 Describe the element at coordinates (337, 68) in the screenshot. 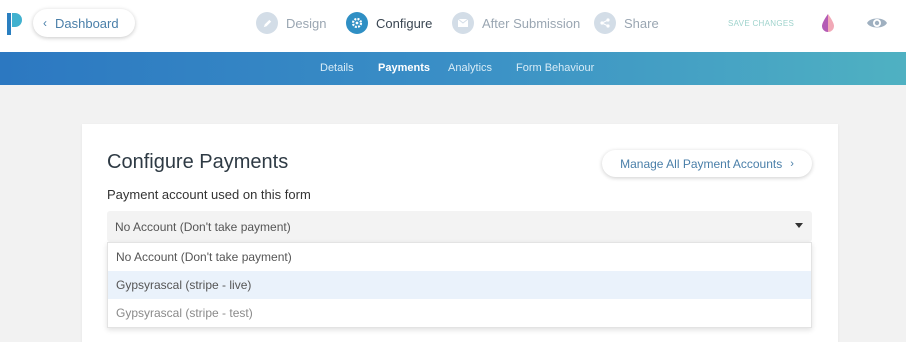

I see `tab-details: Details` at that location.